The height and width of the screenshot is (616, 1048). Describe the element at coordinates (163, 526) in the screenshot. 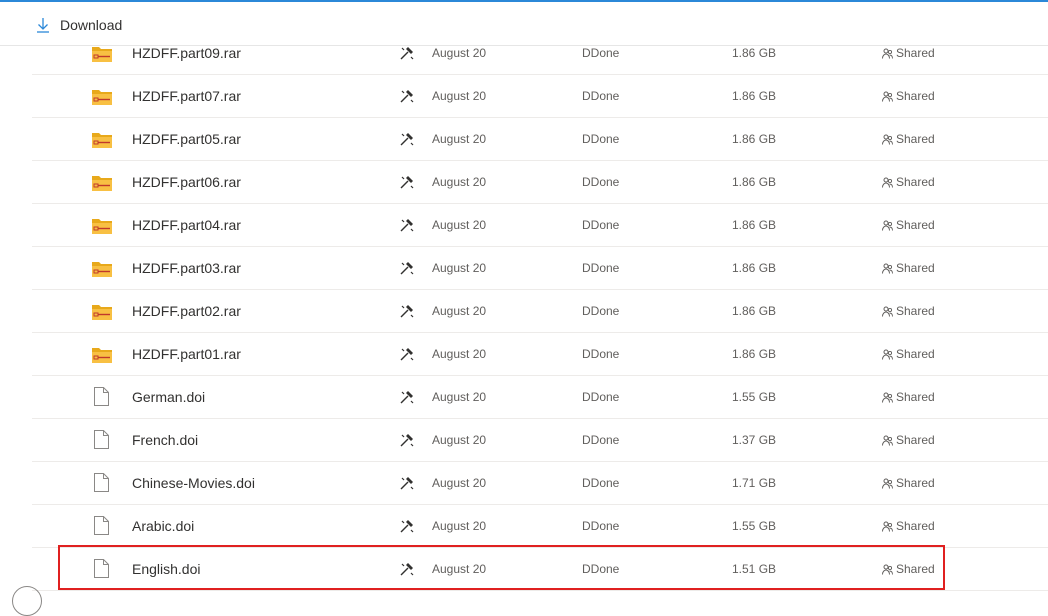

I see `file-name: Arabic.doi` at that location.